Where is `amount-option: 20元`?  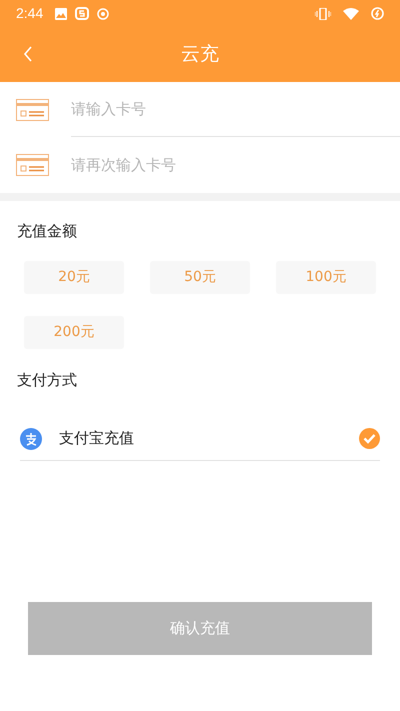 amount-option: 20元 is located at coordinates (74, 277).